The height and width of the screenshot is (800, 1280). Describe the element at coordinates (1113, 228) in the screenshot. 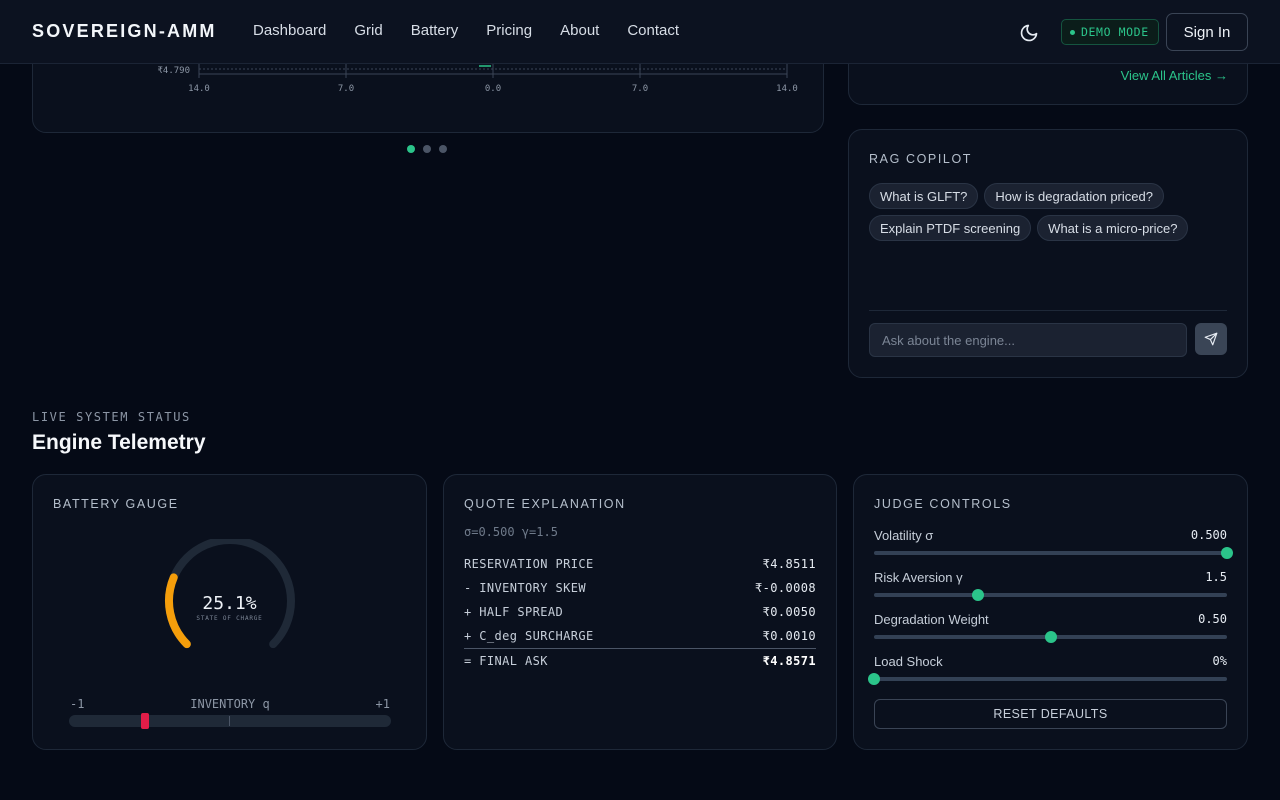

I see `suggestion-chip: What is a micro-price?` at that location.